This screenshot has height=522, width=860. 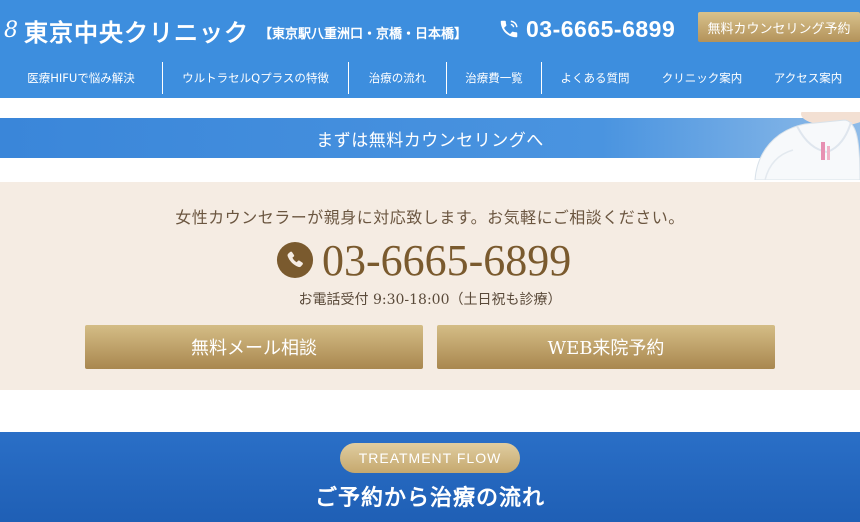 What do you see at coordinates (779, 27) in the screenshot?
I see `free-counseling-button: 無料カウンセリング予約` at bounding box center [779, 27].